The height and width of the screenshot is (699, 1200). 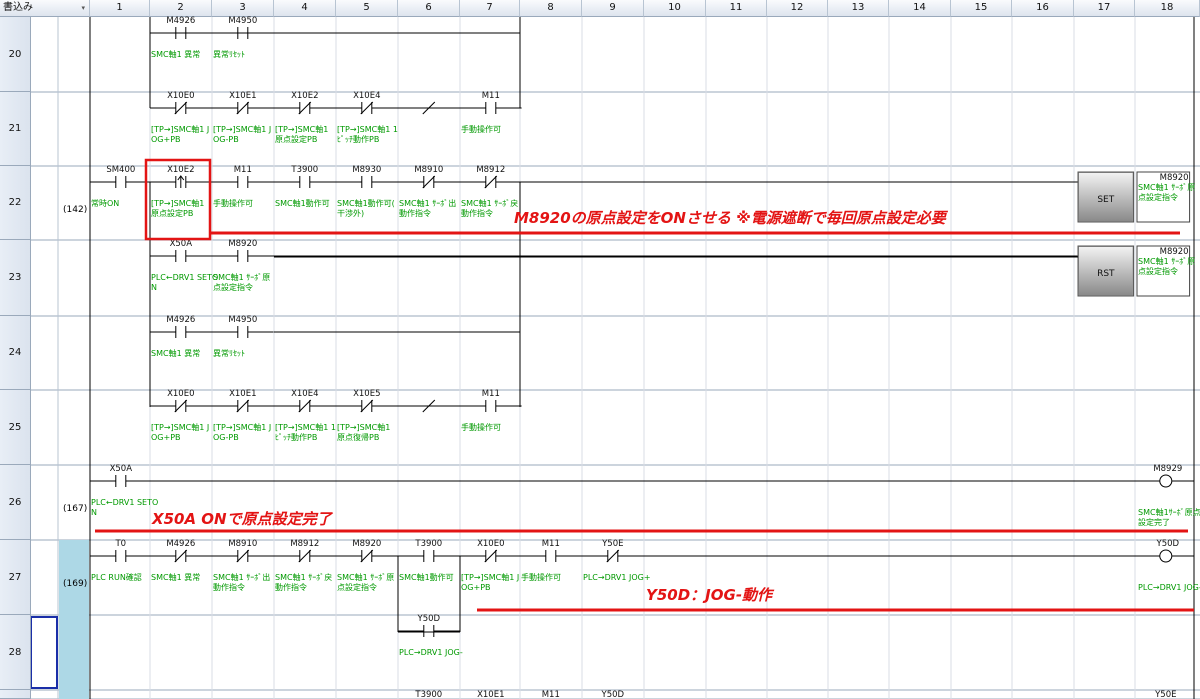 I want to click on instruction-label: RST, so click(x=1106, y=274).